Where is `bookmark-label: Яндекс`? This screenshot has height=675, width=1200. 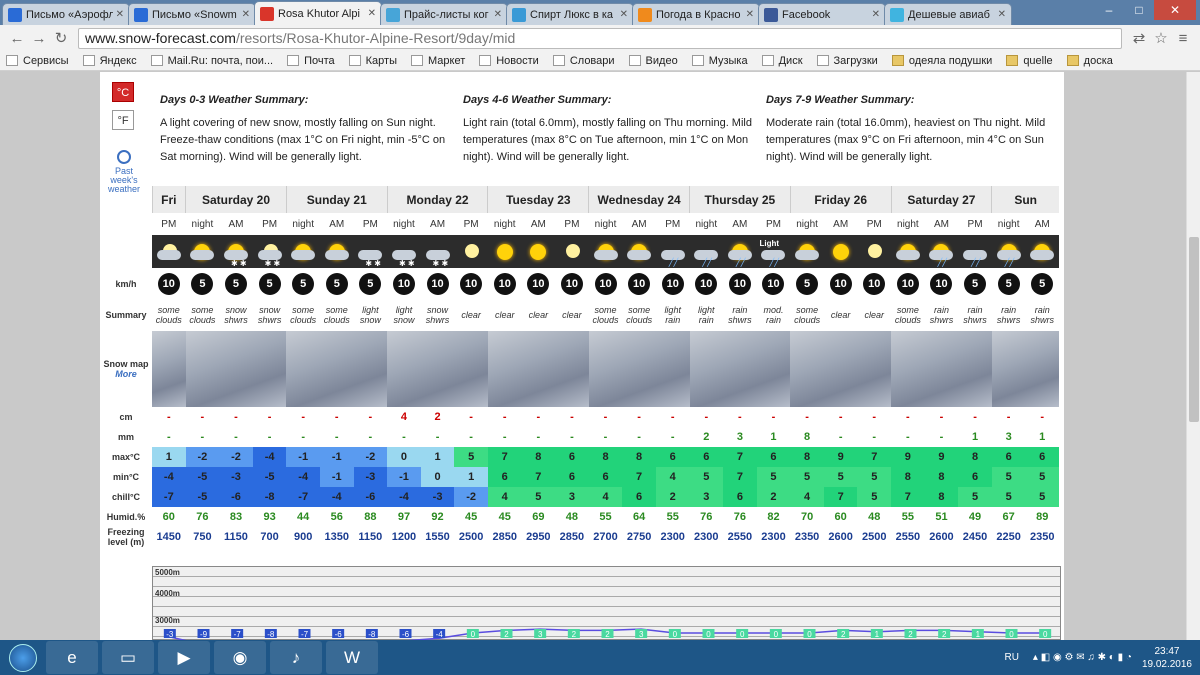
bookmark-label: Яндекс is located at coordinates (118, 60).